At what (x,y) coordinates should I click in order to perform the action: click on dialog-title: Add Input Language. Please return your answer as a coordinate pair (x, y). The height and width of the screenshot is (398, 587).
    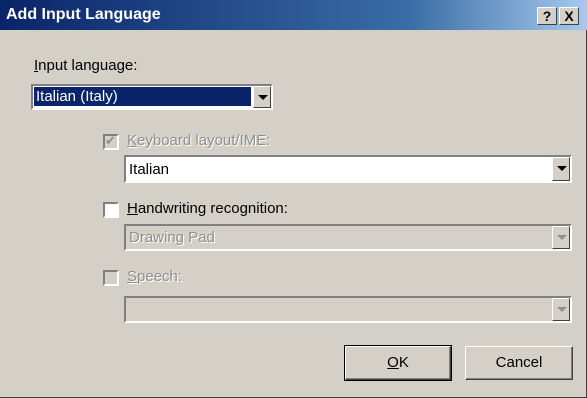
    Looking at the image, I should click on (83, 14).